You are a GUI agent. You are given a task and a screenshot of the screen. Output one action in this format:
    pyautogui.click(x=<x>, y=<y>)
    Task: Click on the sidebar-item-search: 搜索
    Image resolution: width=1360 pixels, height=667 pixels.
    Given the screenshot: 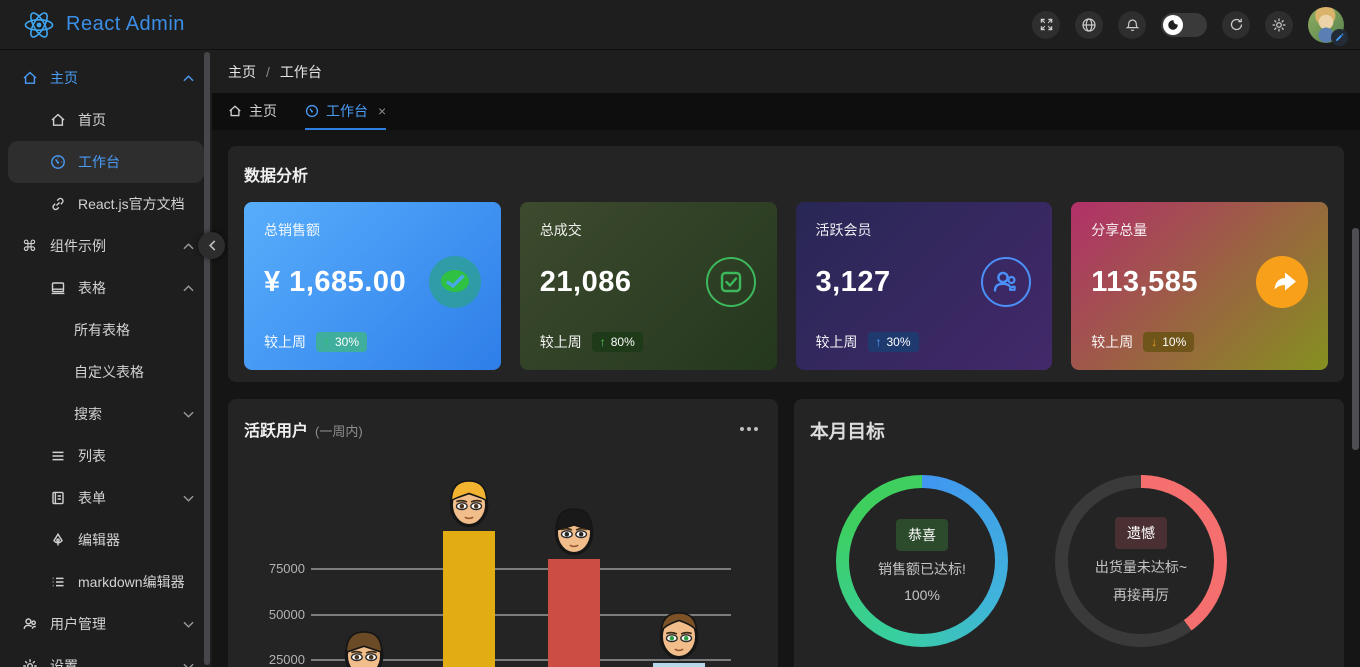 What is the action you would take?
    pyautogui.click(x=106, y=414)
    